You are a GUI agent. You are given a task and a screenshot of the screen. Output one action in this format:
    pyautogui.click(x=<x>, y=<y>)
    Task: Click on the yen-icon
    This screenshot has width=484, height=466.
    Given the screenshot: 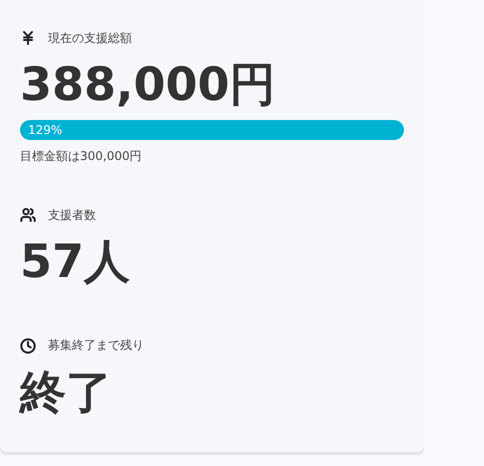 What is the action you would take?
    pyautogui.click(x=28, y=38)
    